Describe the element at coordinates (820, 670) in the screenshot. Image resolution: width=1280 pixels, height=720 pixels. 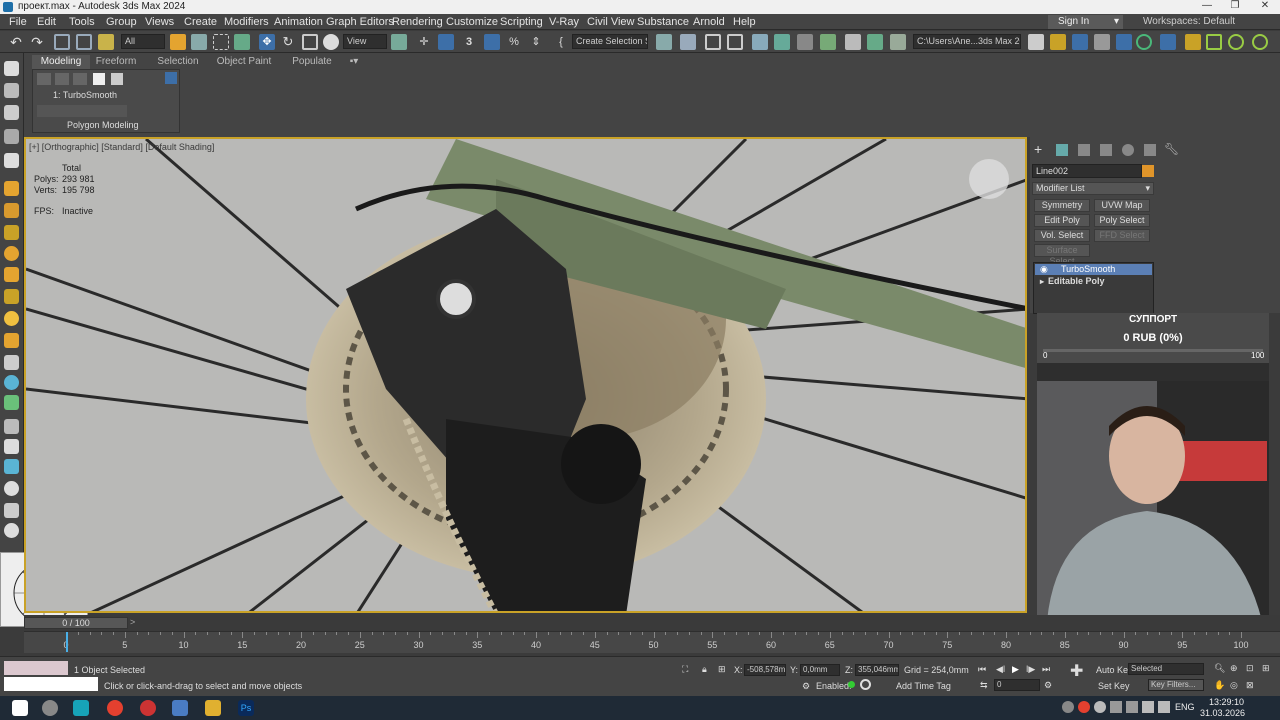
I see `y-coord-field: 0,0mm` at that location.